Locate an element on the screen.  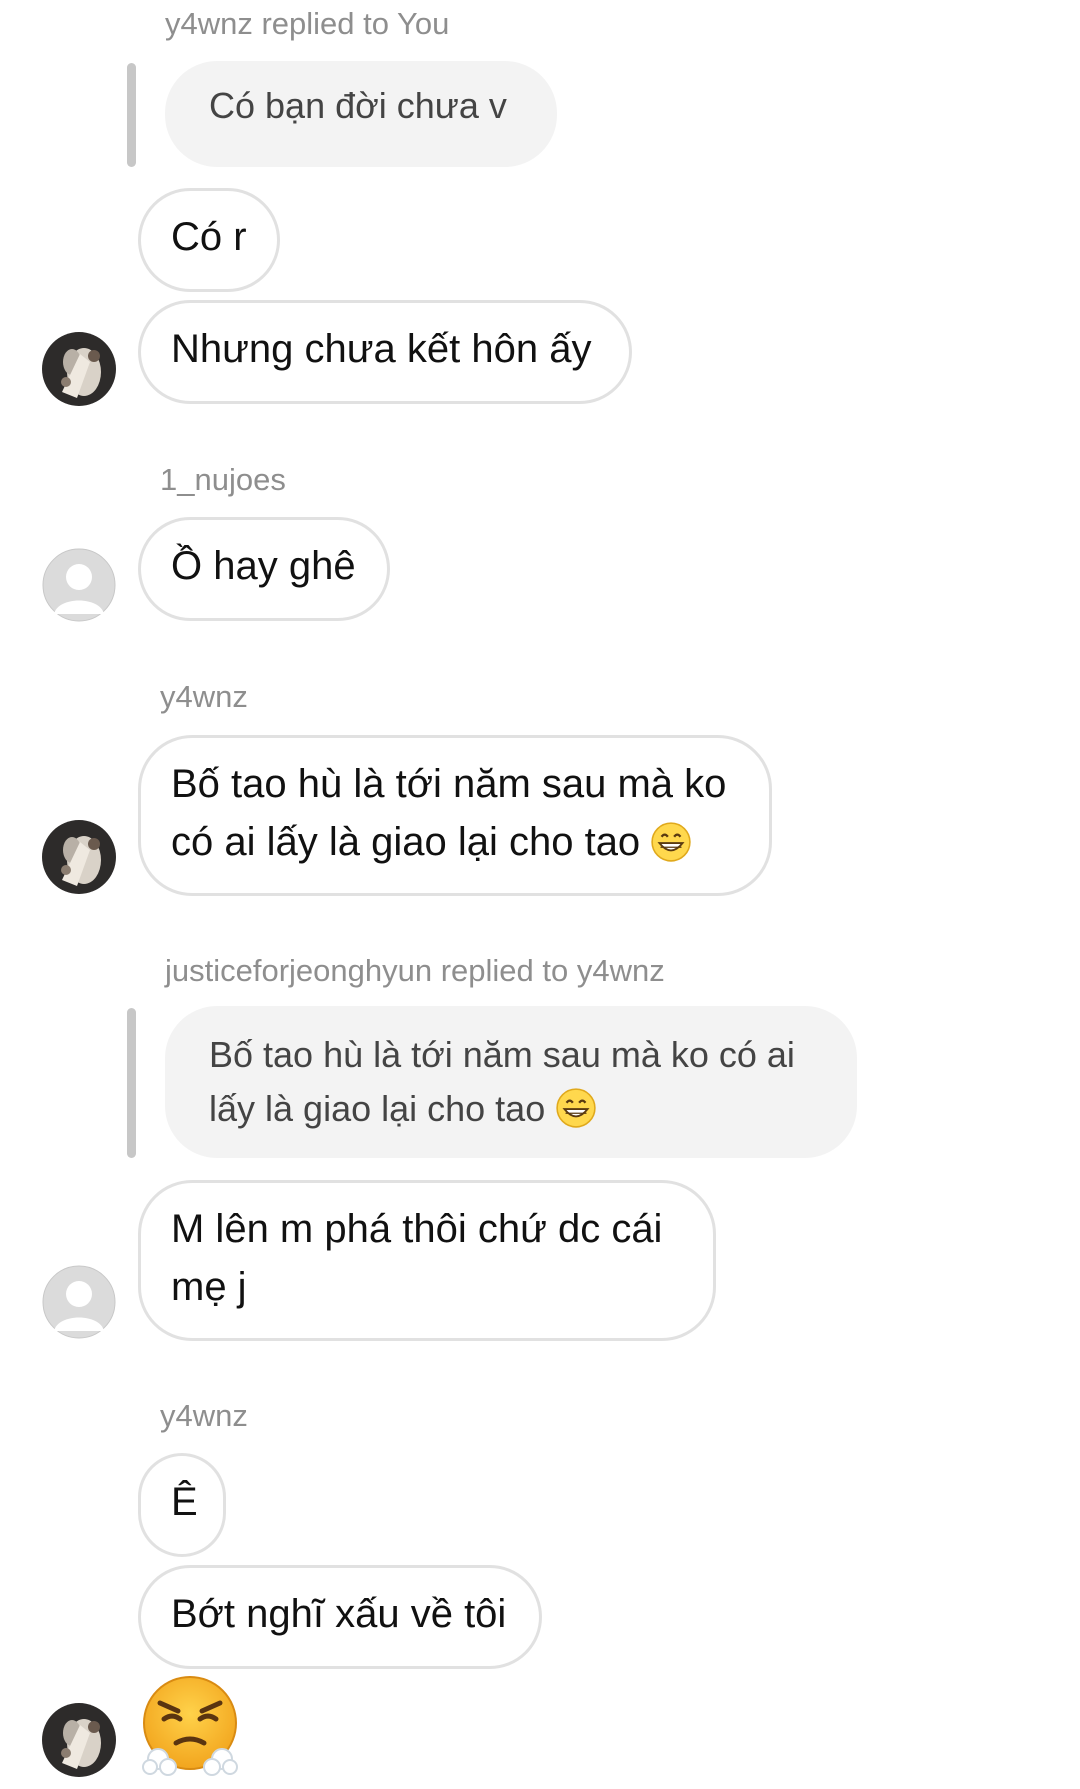
message-bubble: Có r is located at coordinates (209, 240).